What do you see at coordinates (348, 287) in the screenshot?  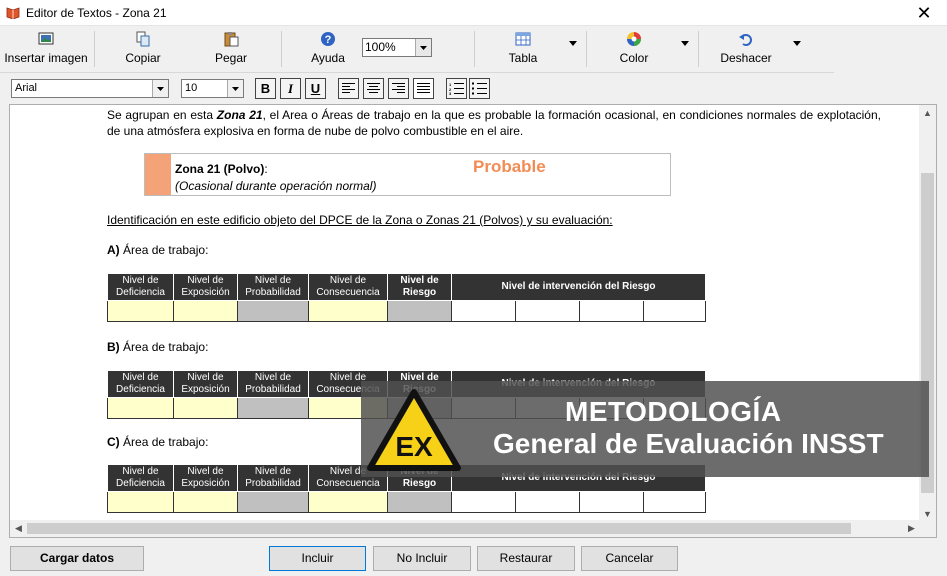 I see `header-consecuencia: Nivel de Consecuencia` at bounding box center [348, 287].